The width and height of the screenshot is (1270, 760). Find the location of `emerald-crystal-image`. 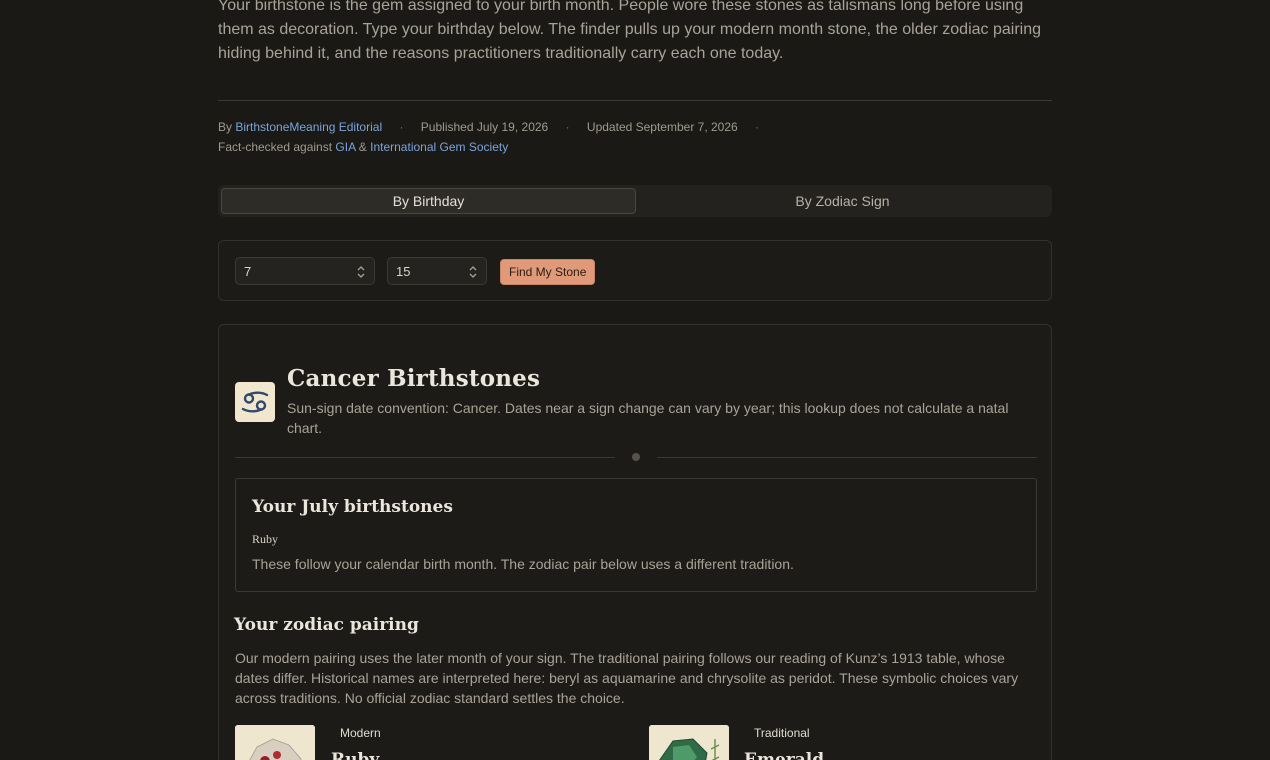

emerald-crystal-image is located at coordinates (689, 742).